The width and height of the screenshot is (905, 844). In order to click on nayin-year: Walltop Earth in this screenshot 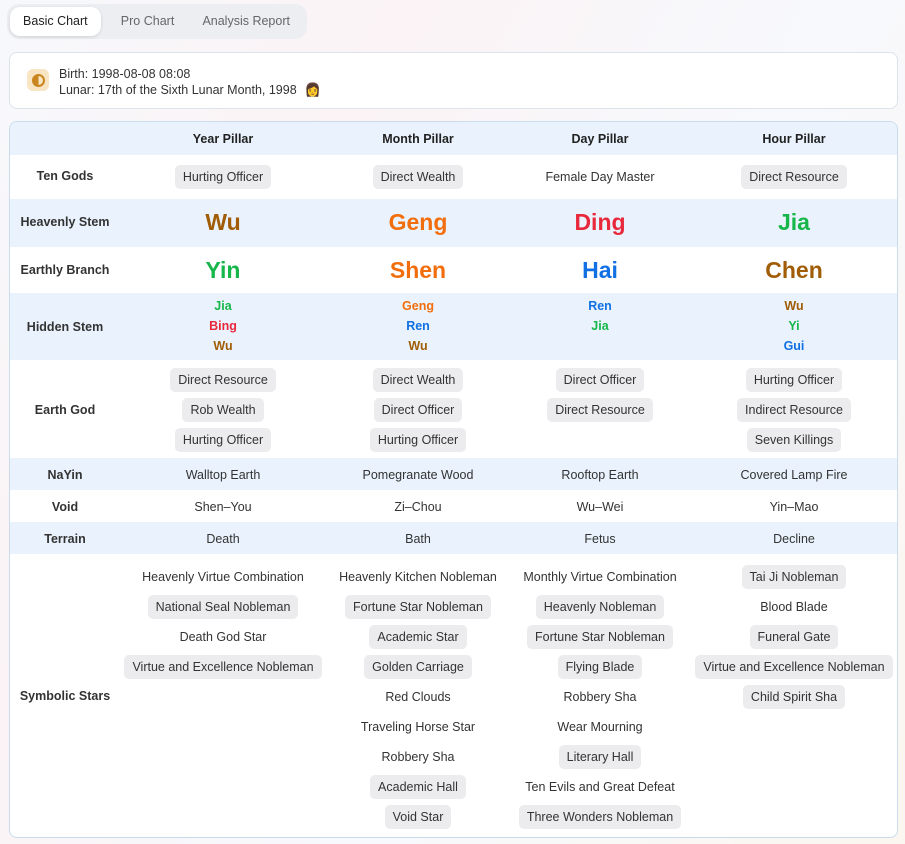, I will do `click(223, 475)`.